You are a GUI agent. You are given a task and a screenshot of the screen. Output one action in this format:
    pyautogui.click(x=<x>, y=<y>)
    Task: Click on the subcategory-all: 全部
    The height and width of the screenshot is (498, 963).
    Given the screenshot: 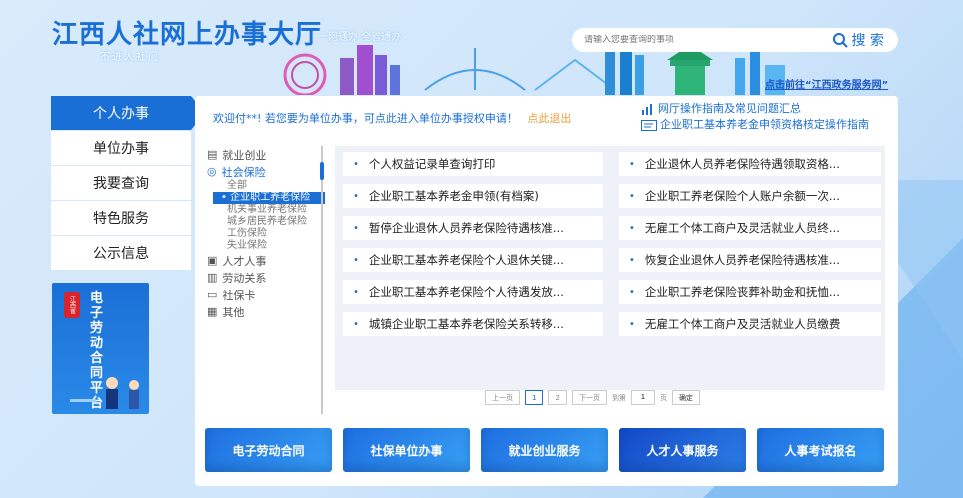 What is the action you would take?
    pyautogui.click(x=266, y=186)
    